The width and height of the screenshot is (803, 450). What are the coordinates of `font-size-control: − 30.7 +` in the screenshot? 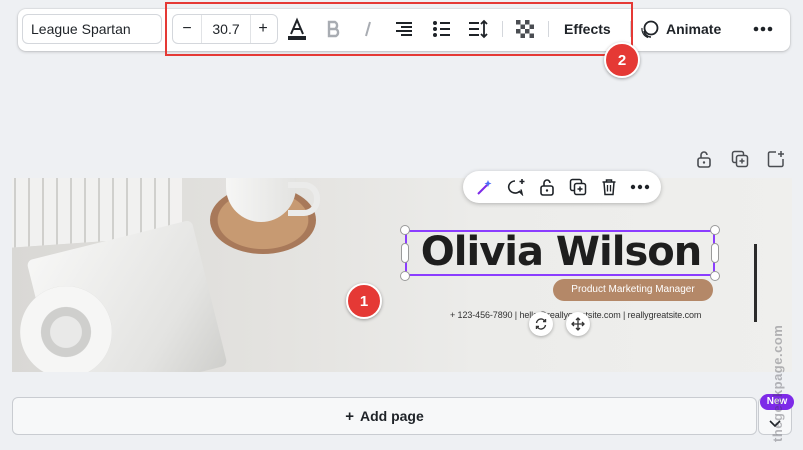 It's located at (225, 29).